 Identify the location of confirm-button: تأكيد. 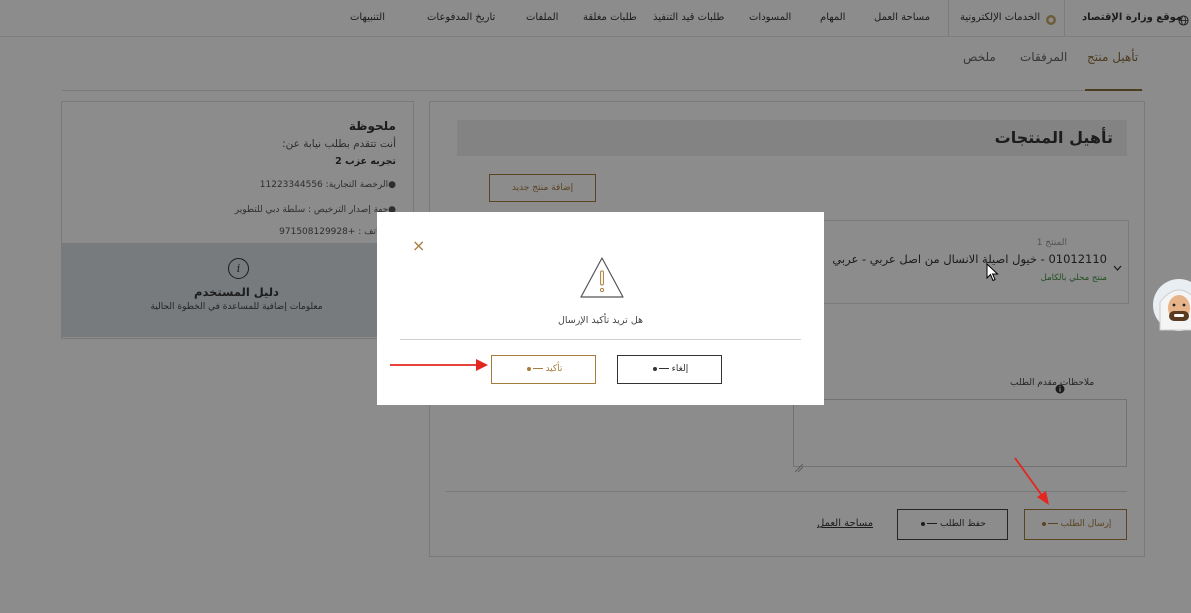
(543, 369).